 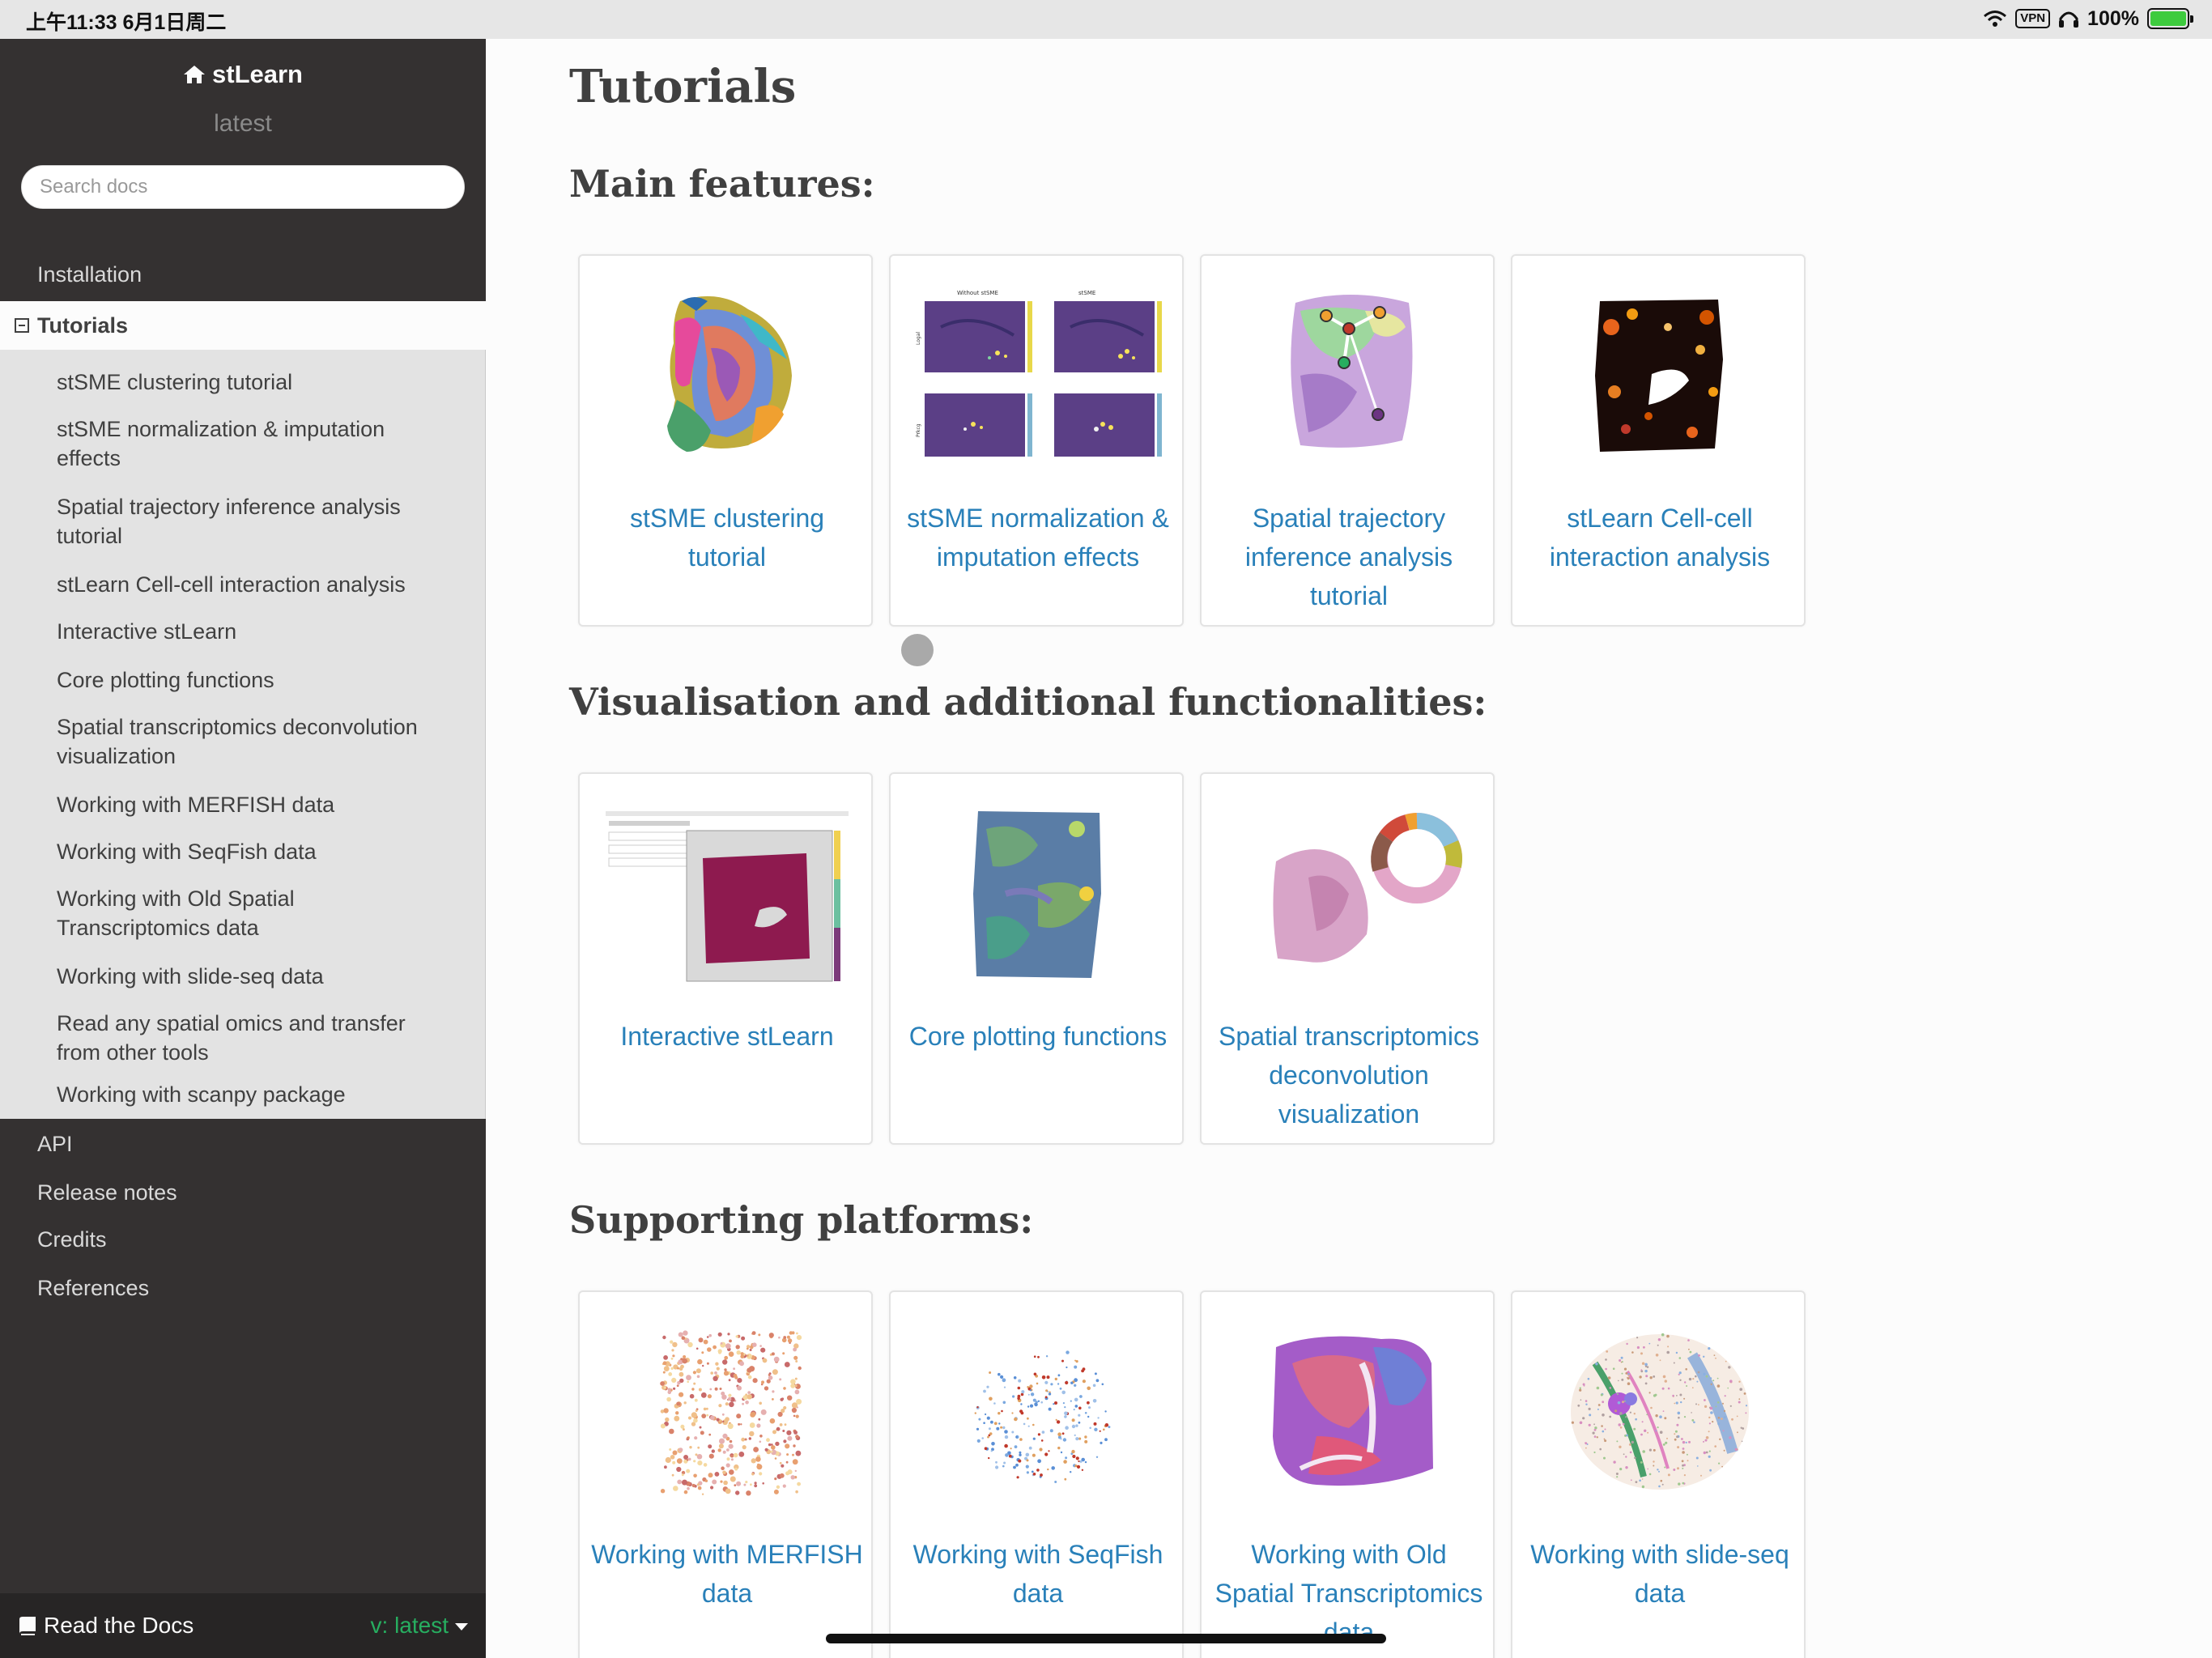 I want to click on card-title: Working with MERFISH data, so click(x=727, y=1574).